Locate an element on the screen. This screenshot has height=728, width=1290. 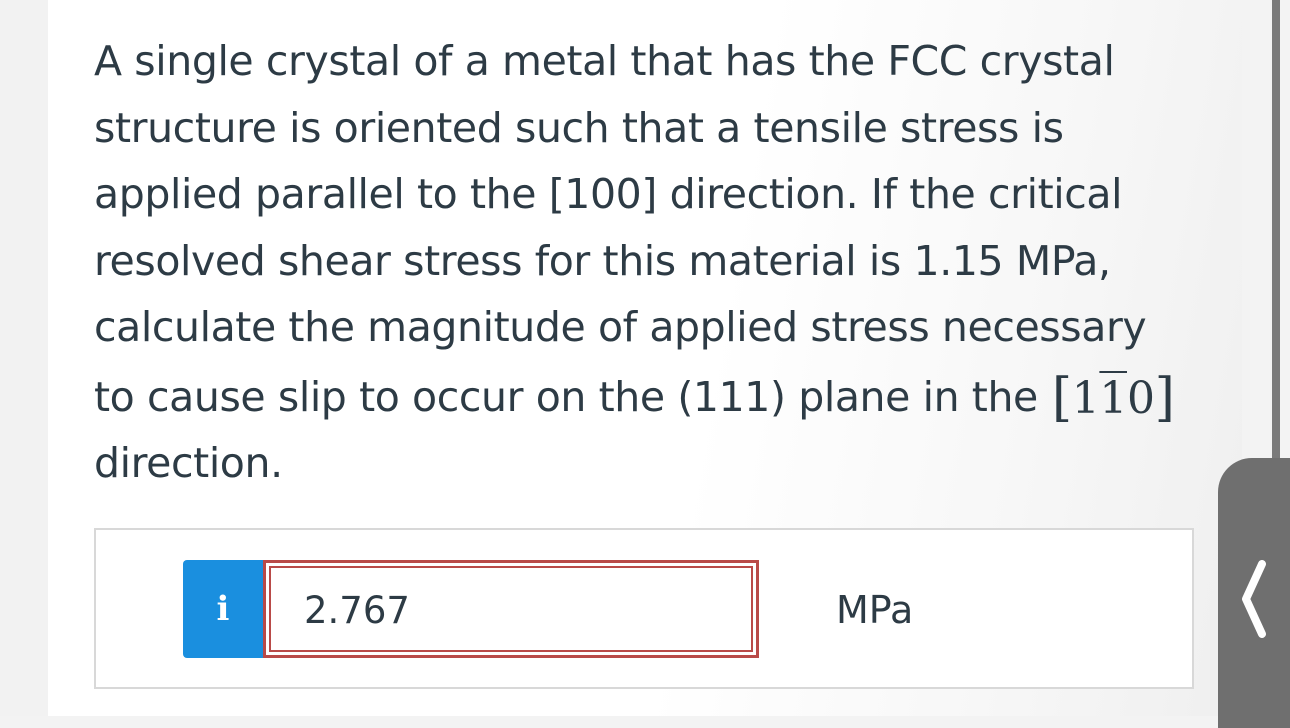
vector-digit-2-overbar: 1 is located at coordinates (1113, 398).